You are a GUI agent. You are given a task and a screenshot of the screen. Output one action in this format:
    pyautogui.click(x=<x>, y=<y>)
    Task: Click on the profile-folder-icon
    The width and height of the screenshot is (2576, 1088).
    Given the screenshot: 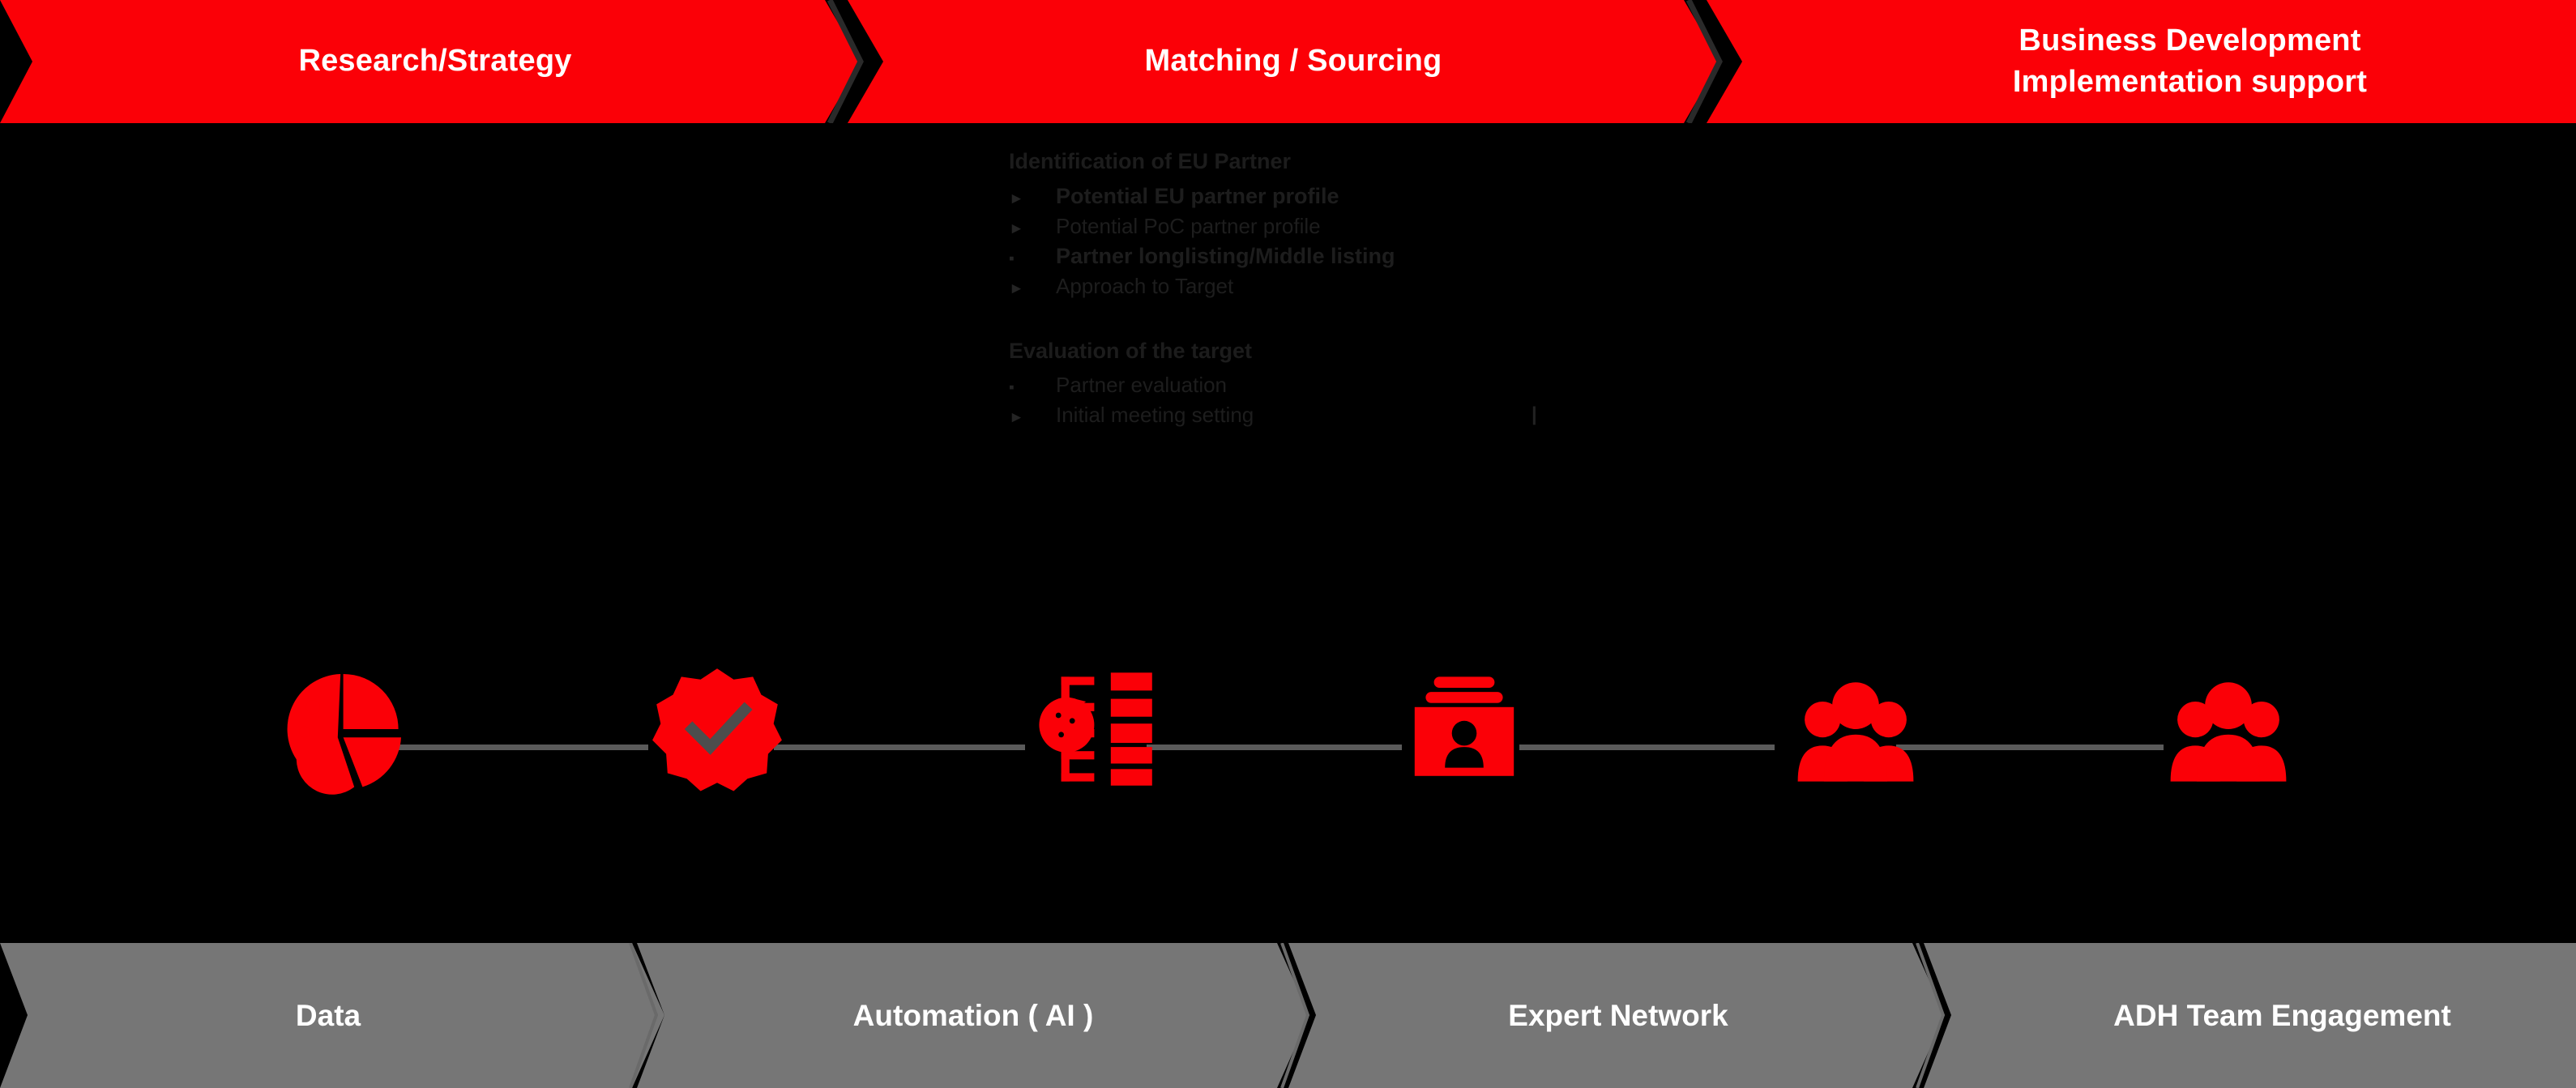 What is the action you would take?
    pyautogui.click(x=1464, y=726)
    